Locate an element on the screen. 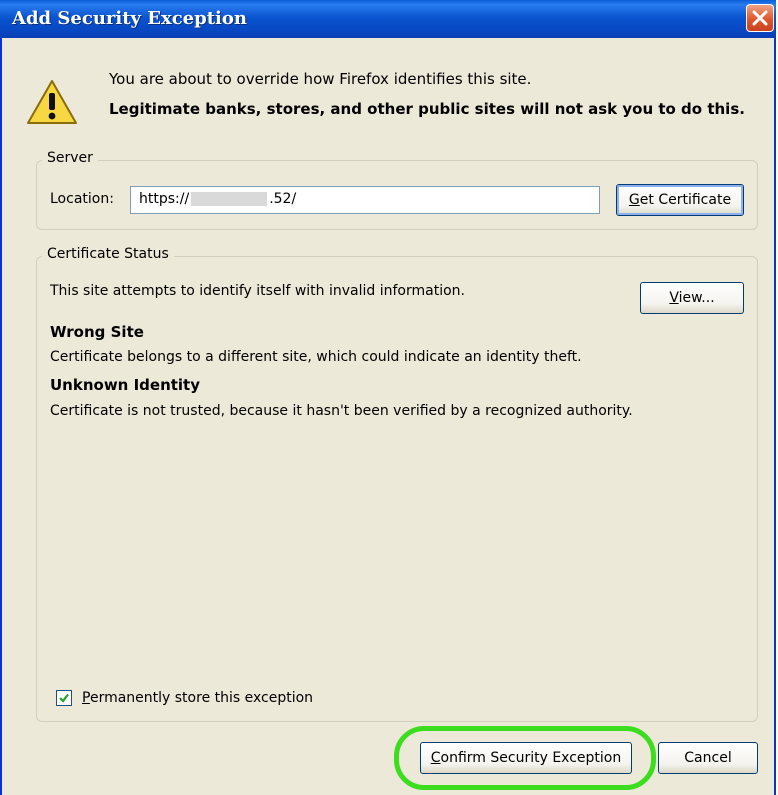 The width and height of the screenshot is (778, 795). highlight-annotation is located at coordinates (525, 758).